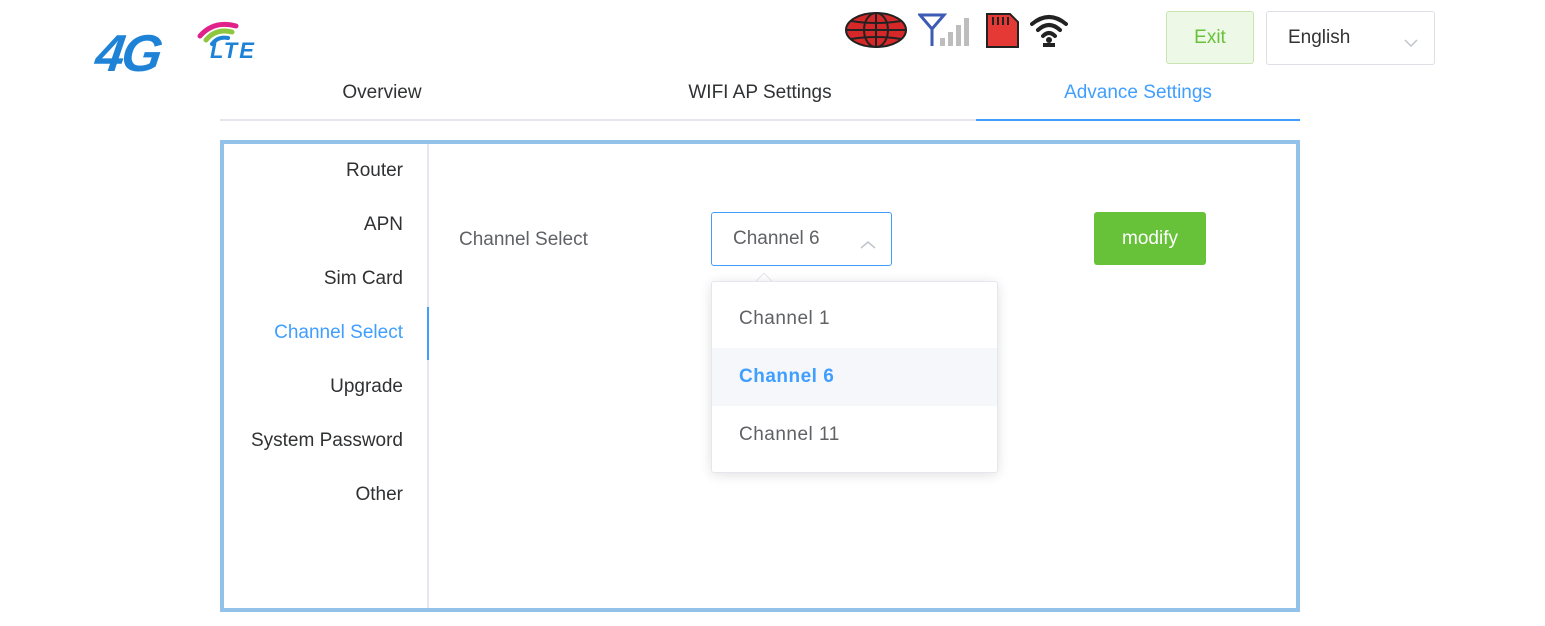 The width and height of the screenshot is (1545, 626). What do you see at coordinates (338, 333) in the screenshot?
I see `sidebar-item-channel-select: Channel Select` at bounding box center [338, 333].